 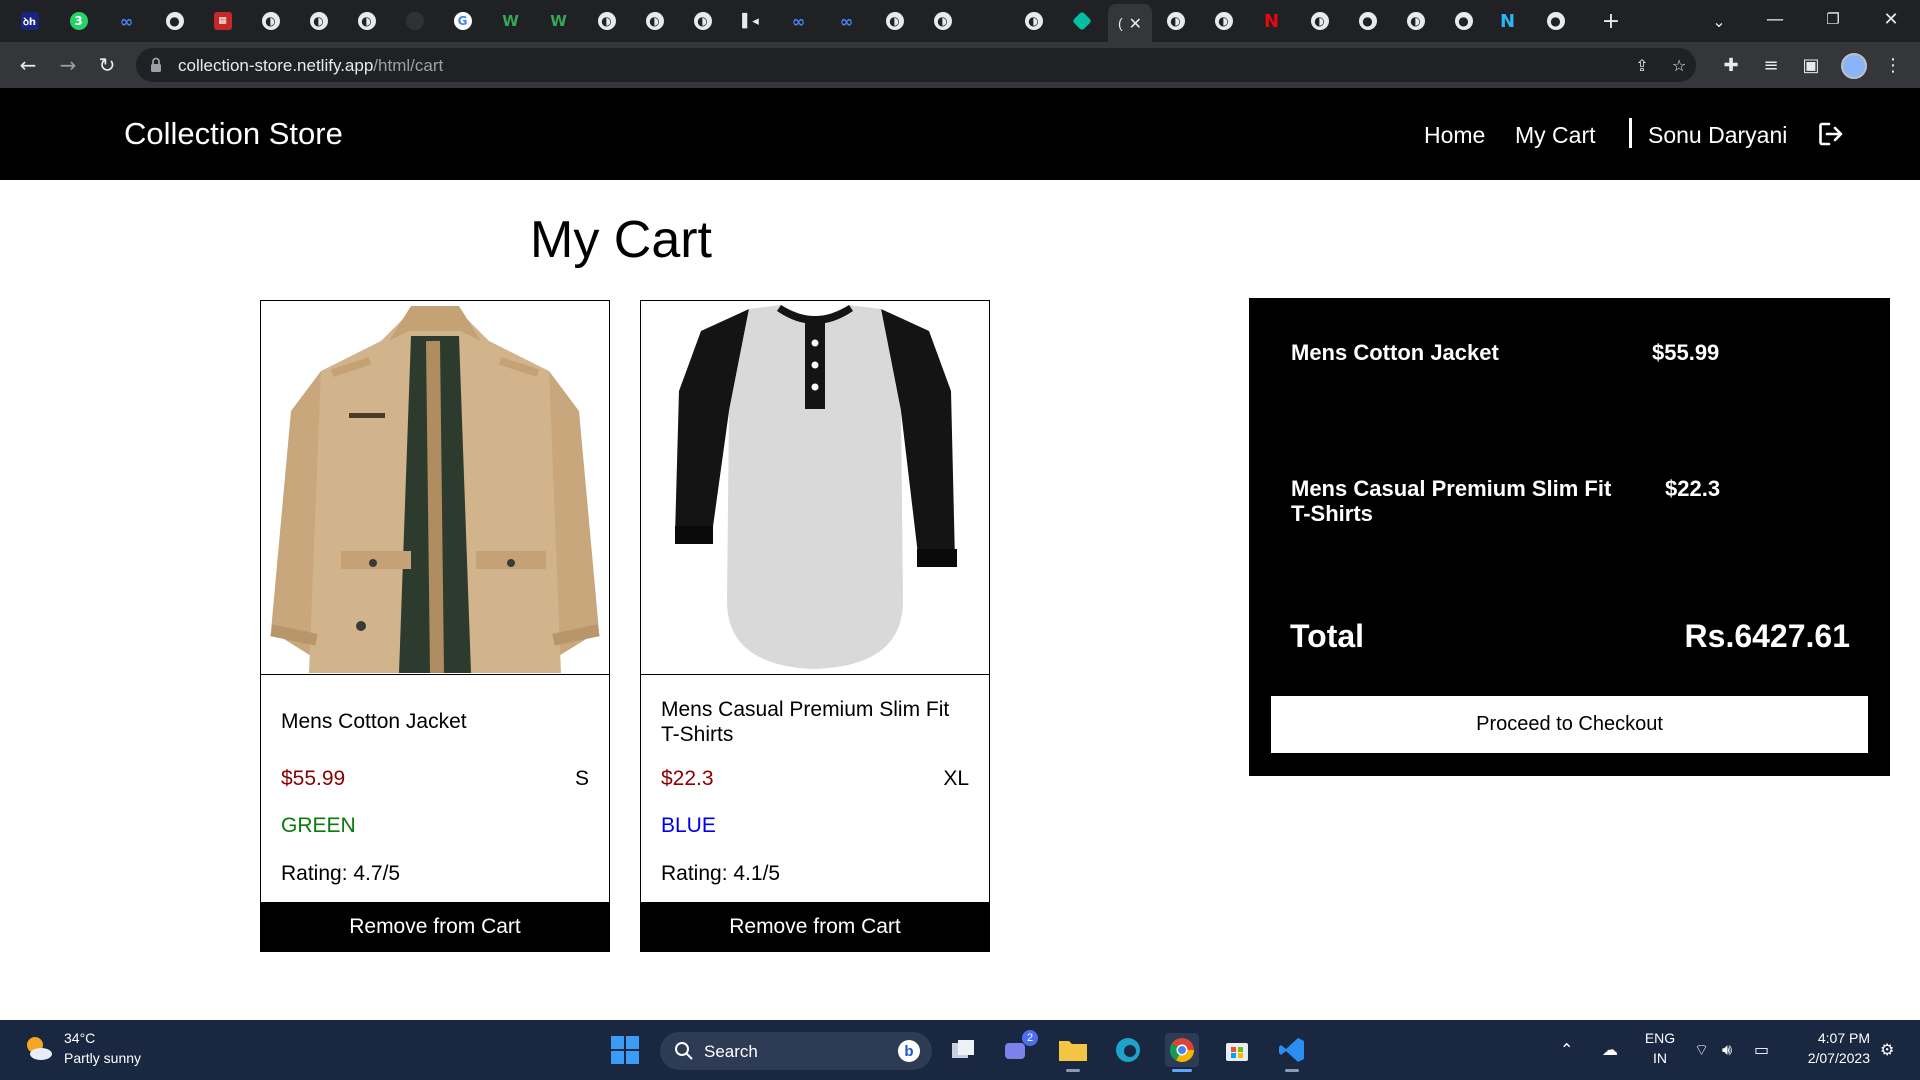 I want to click on vscode-button, so click(x=1292, y=1052).